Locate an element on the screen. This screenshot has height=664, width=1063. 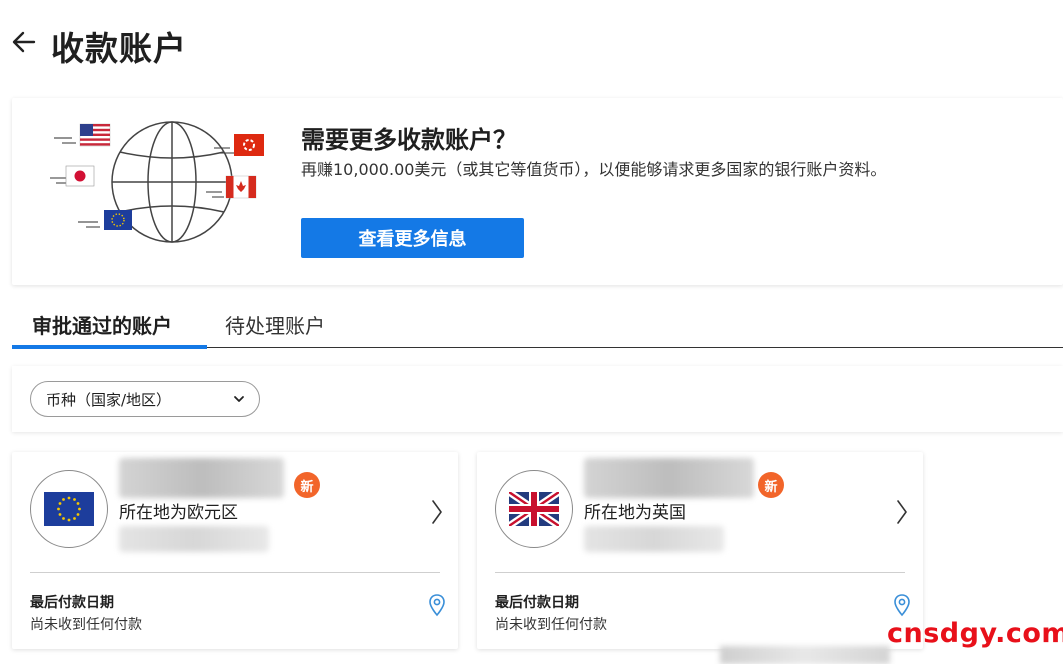
eu-flag-icon is located at coordinates (69, 509).